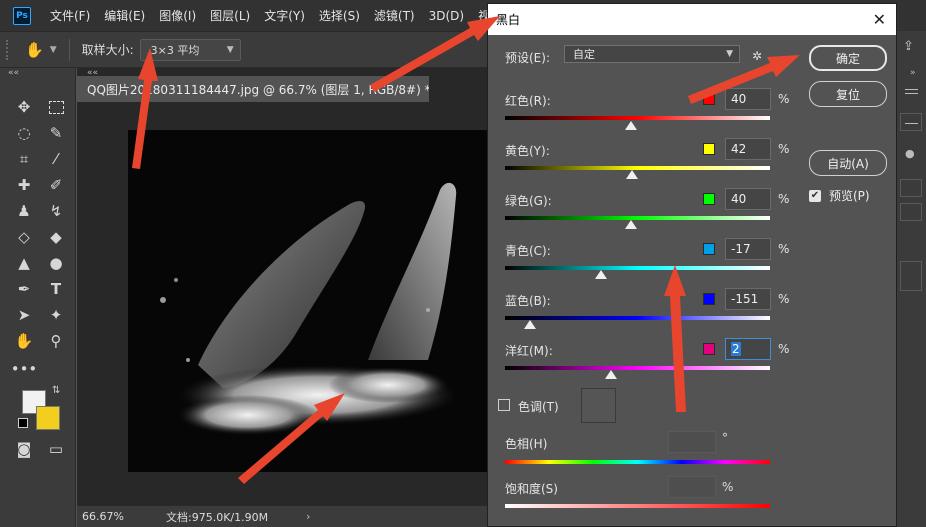 The width and height of the screenshot is (926, 527). What do you see at coordinates (736, 349) in the screenshot?
I see `magenta-input-value: 2` at bounding box center [736, 349].